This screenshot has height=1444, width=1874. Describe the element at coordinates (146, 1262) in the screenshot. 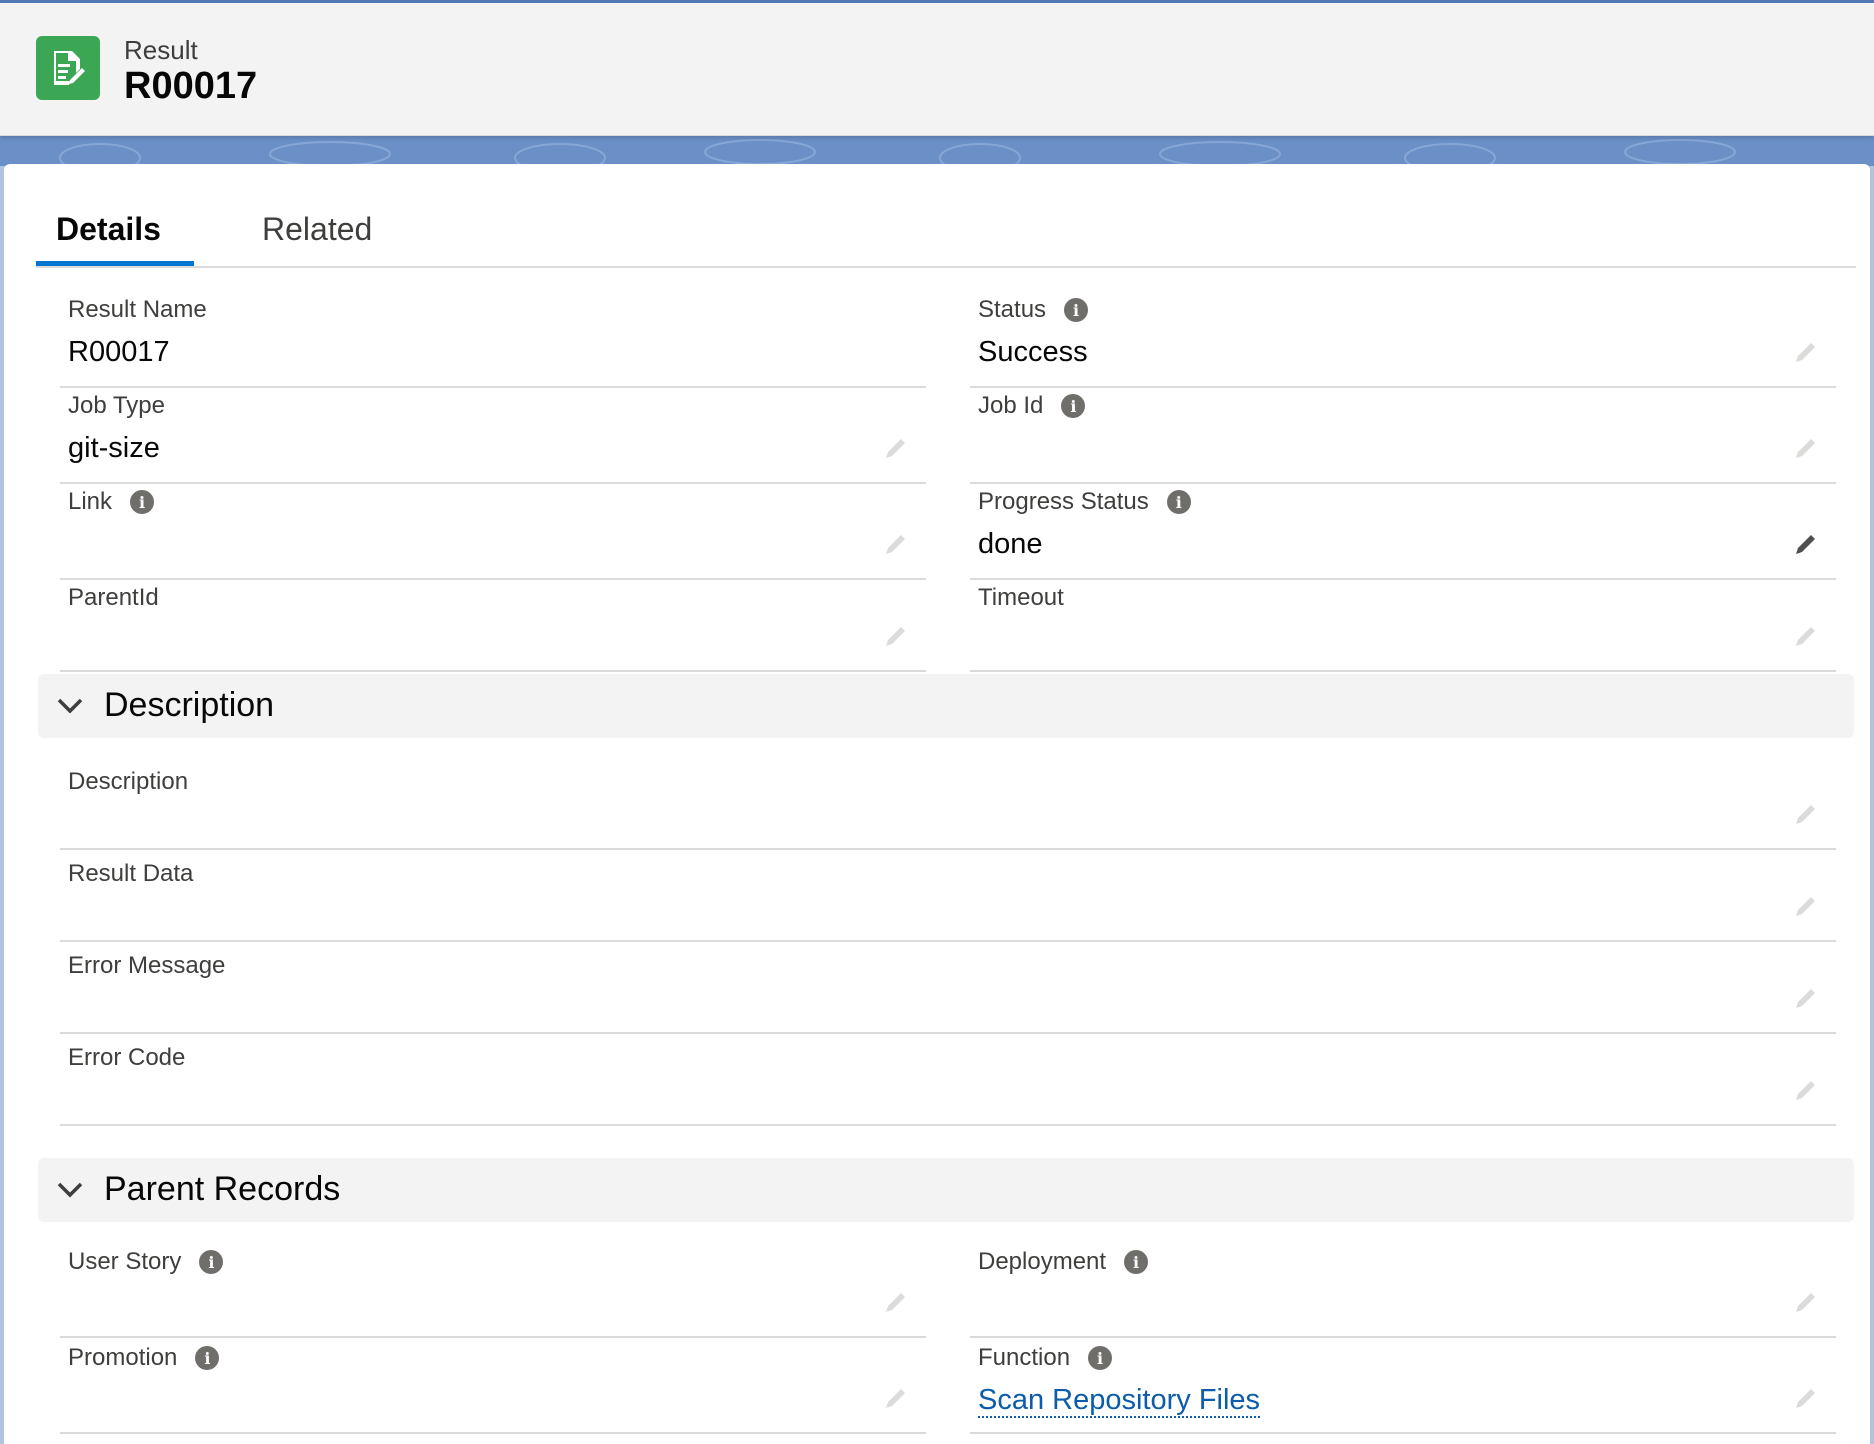

I see `field-label: User Story i` at that location.